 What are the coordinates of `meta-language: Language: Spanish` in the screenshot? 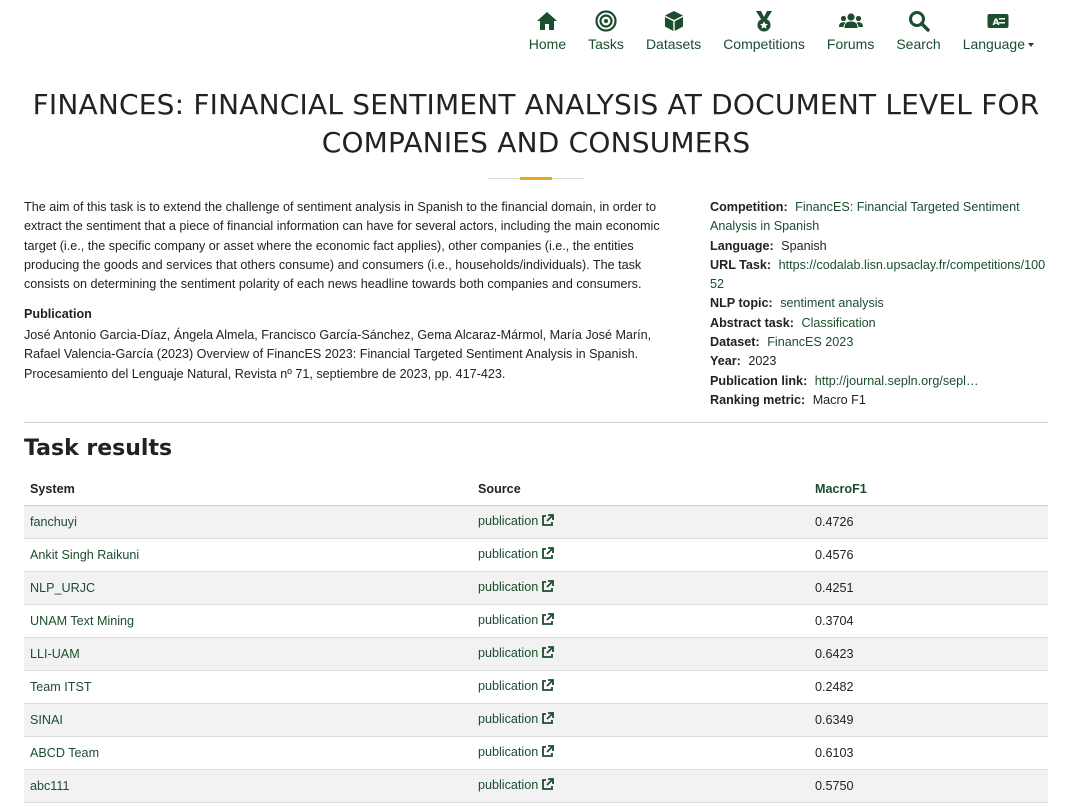 It's located at (879, 246).